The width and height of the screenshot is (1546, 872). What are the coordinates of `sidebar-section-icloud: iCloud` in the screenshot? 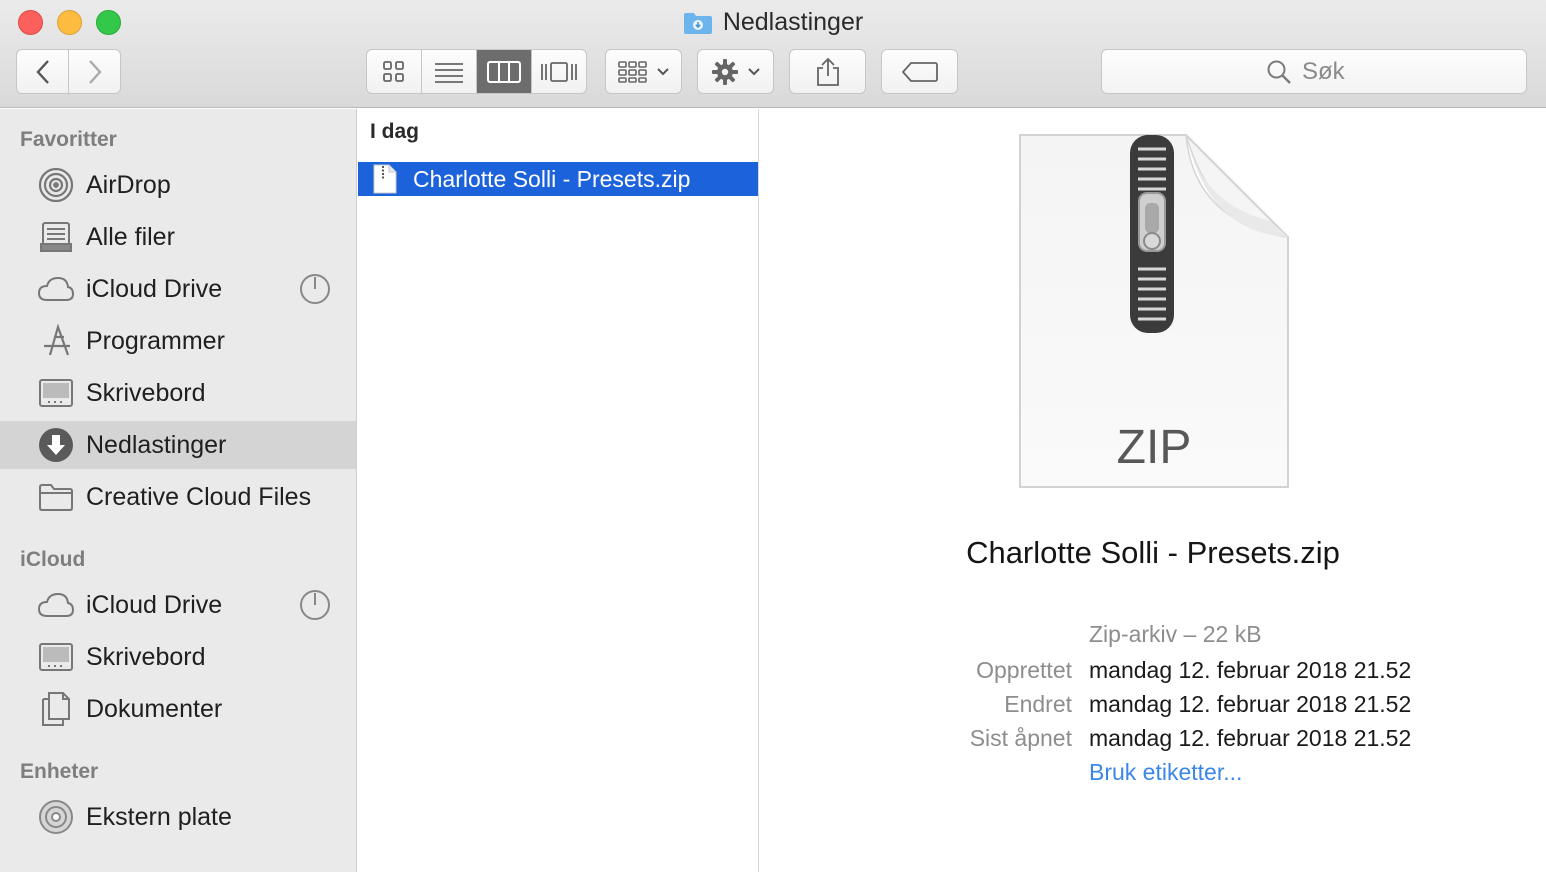 It's located at (53, 559).